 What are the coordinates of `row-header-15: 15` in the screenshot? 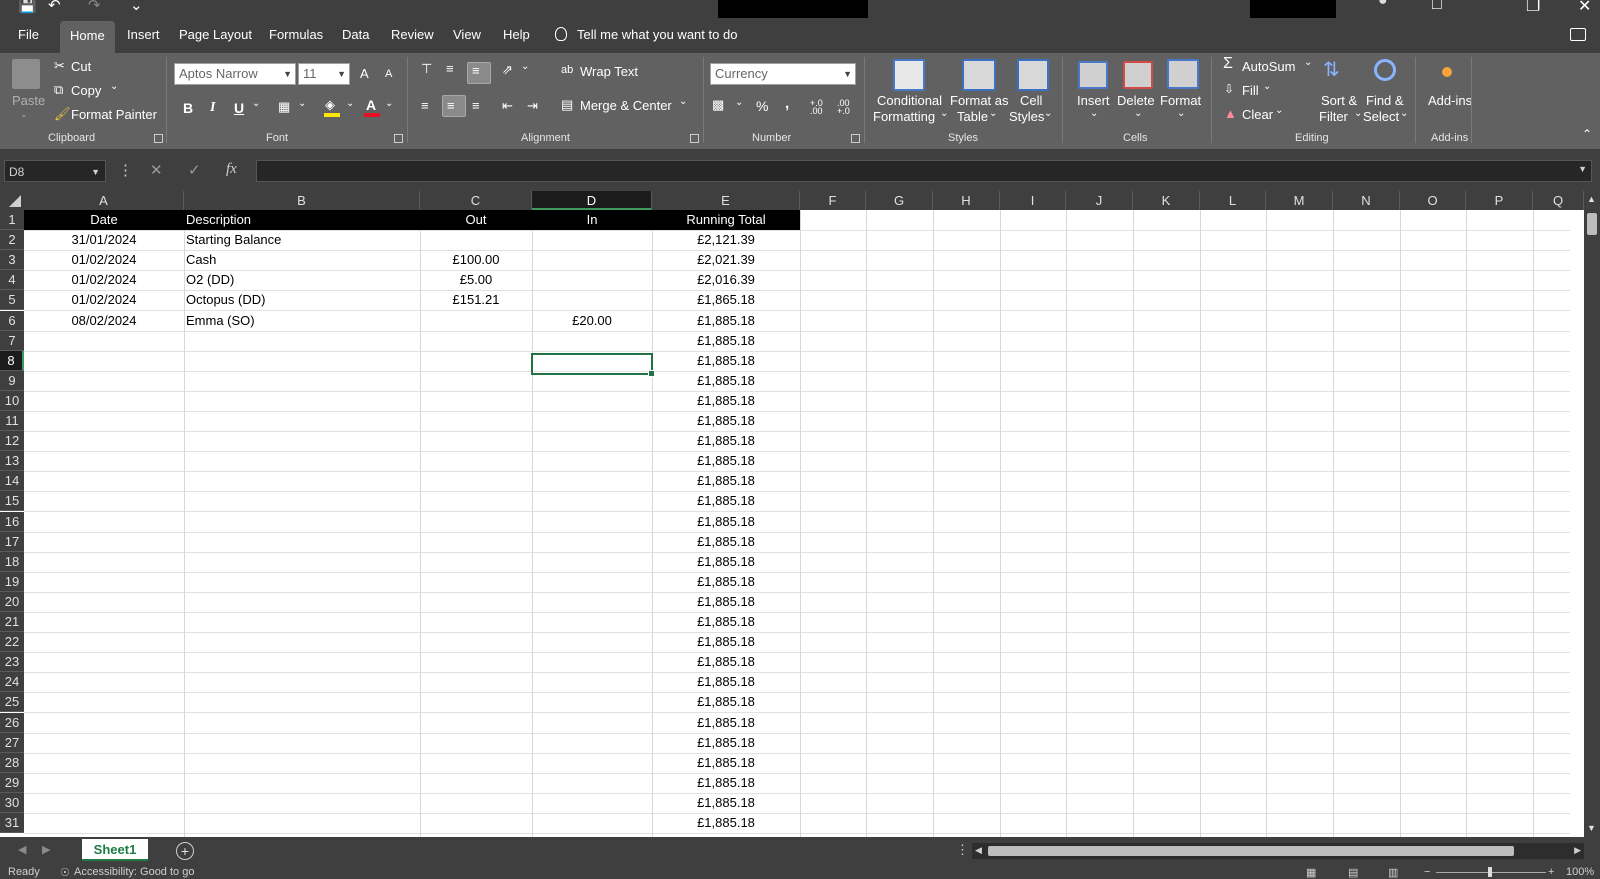 It's located at (12, 501).